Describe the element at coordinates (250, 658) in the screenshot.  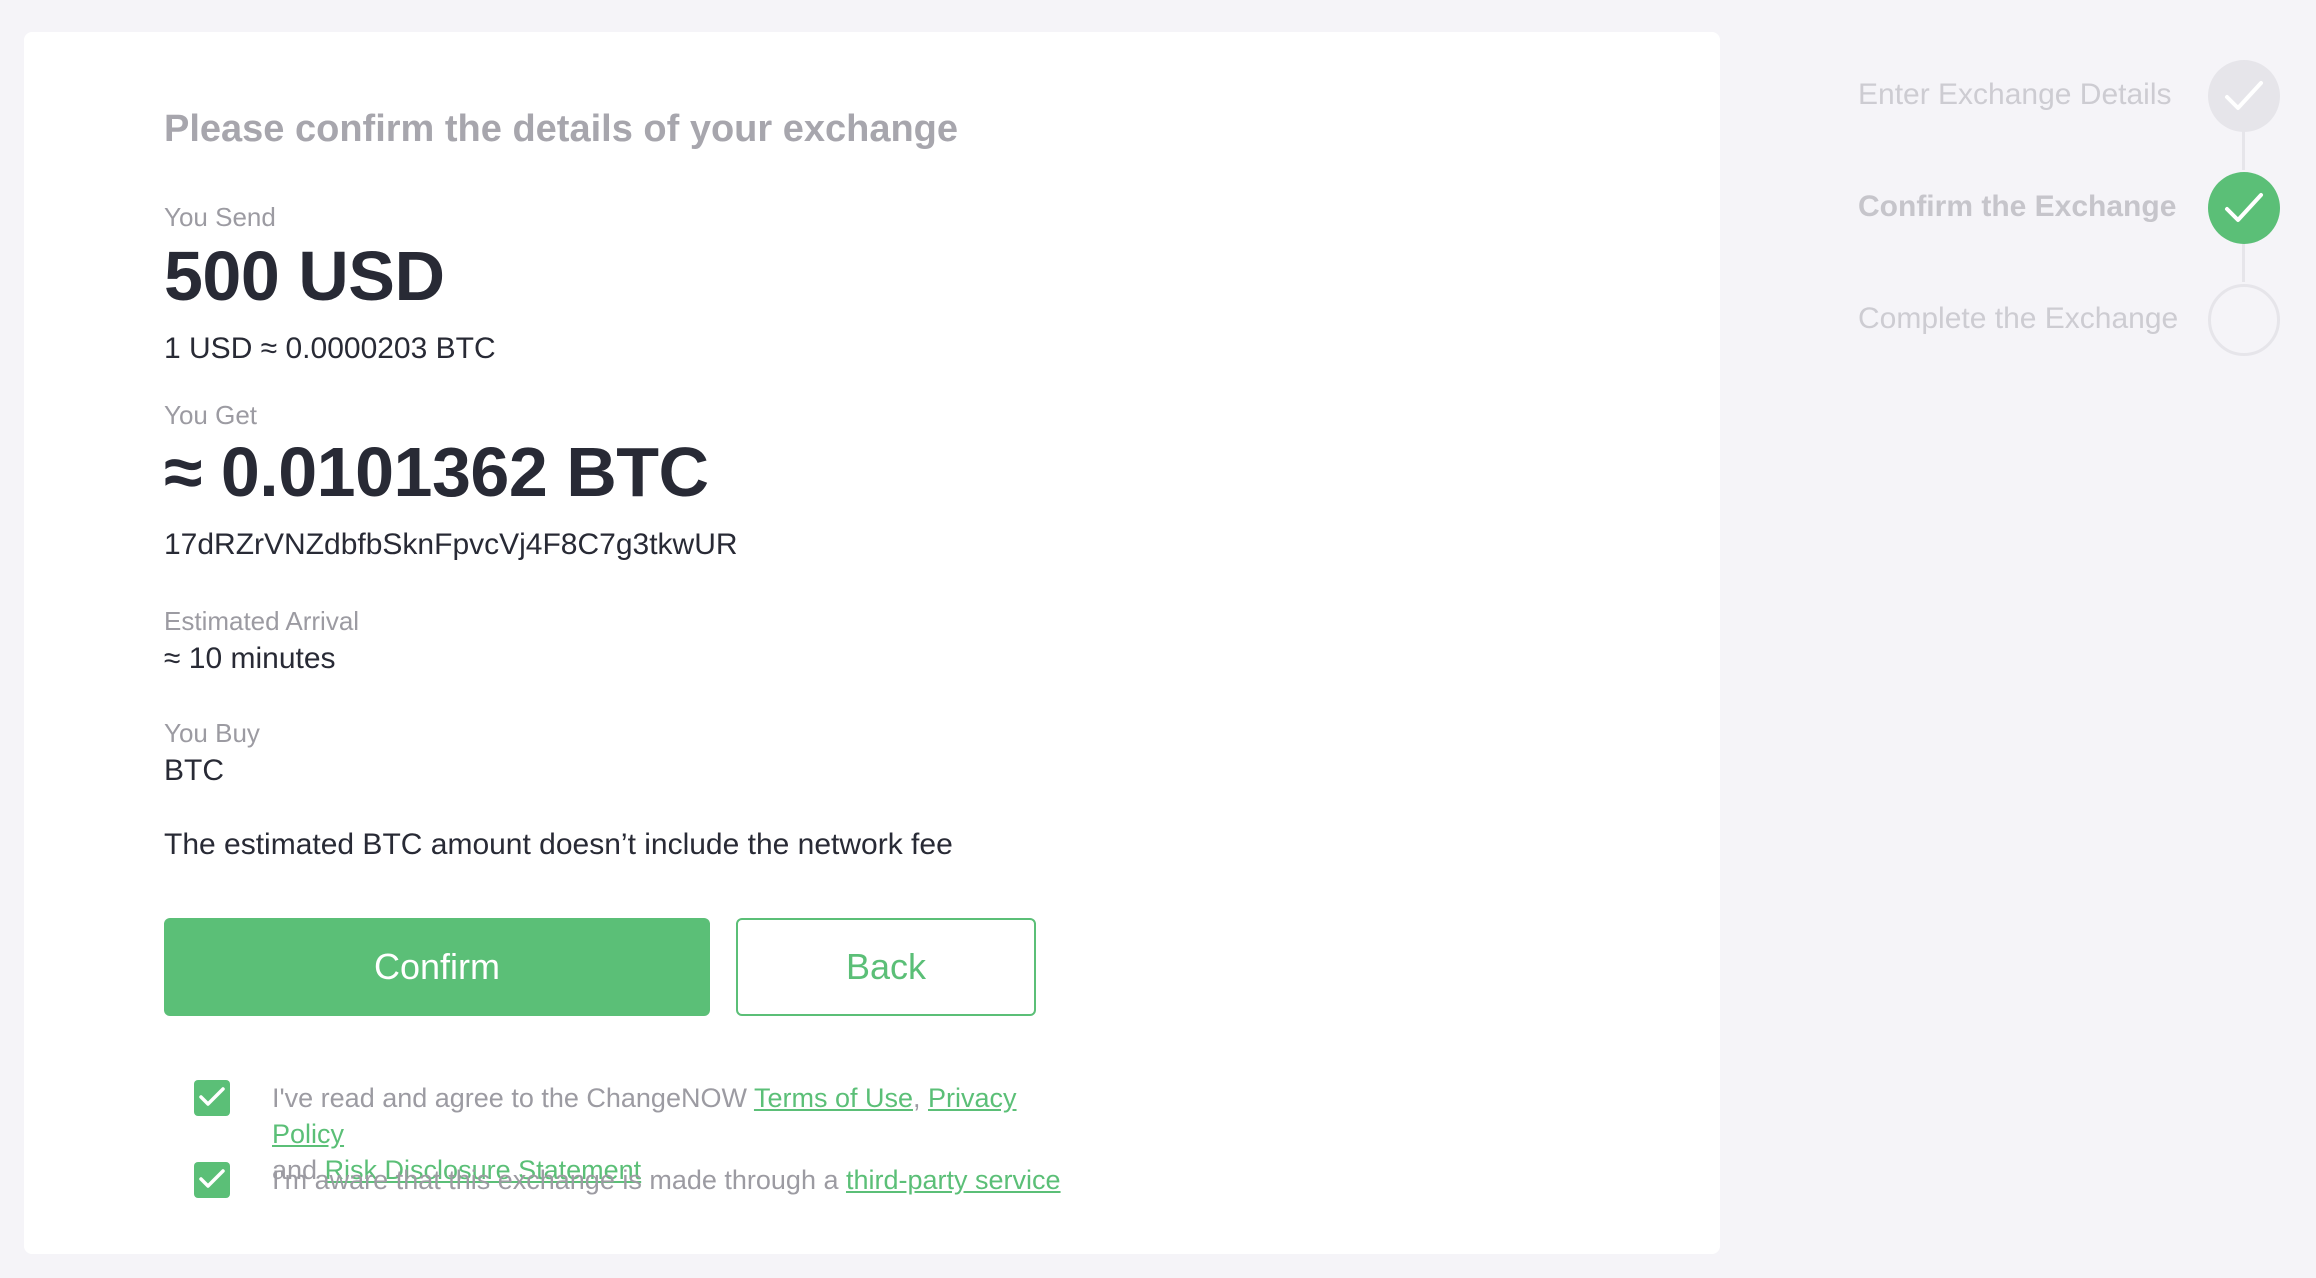
I see `estimated-arrival-value: ≈ 10 minutes` at that location.